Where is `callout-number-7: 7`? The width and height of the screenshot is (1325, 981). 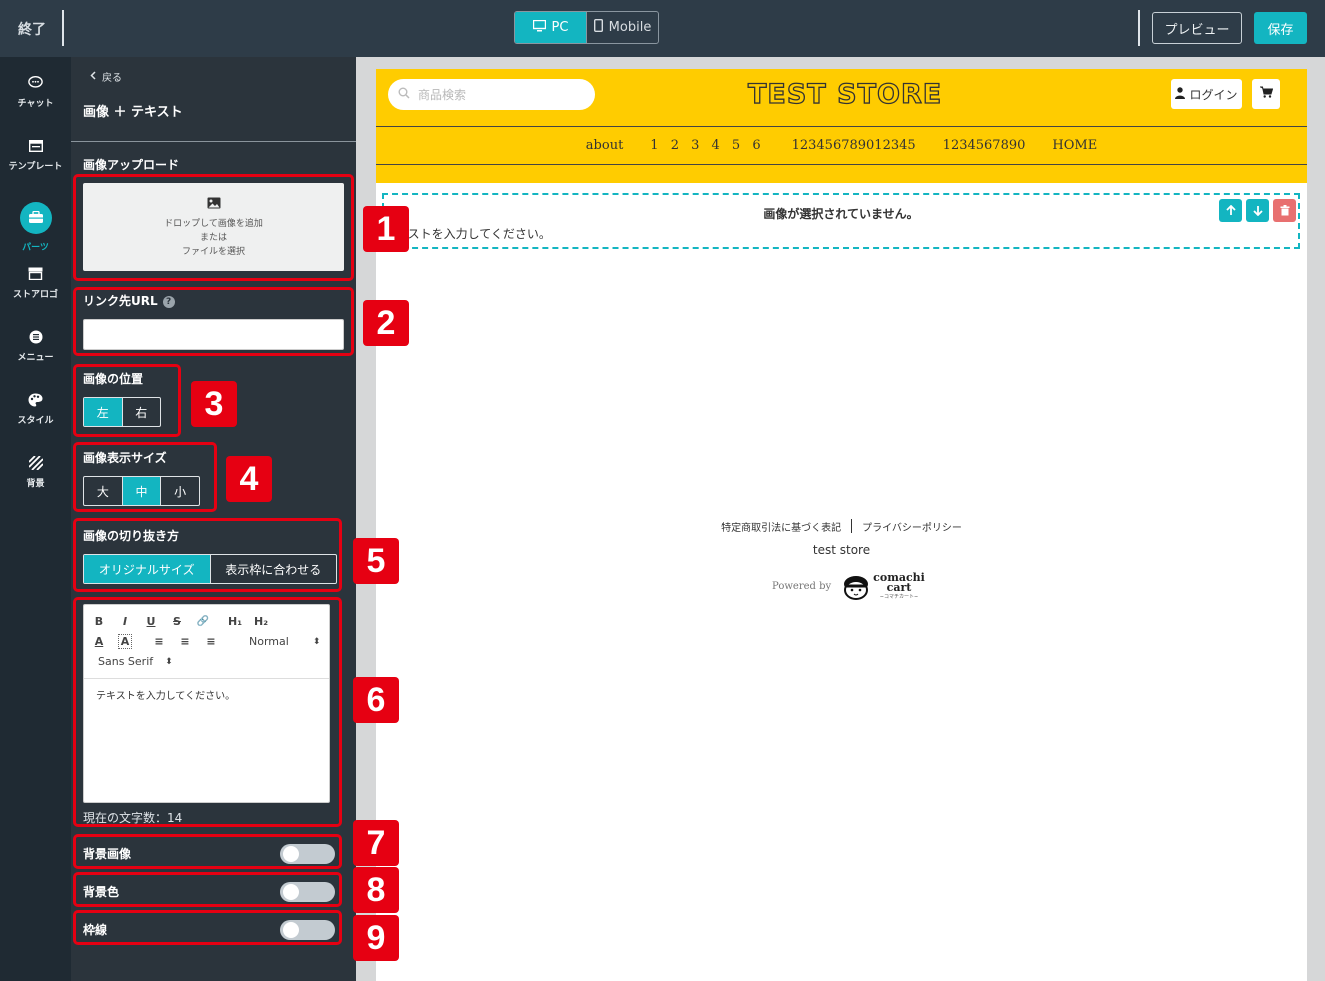
callout-number-7: 7 is located at coordinates (376, 843).